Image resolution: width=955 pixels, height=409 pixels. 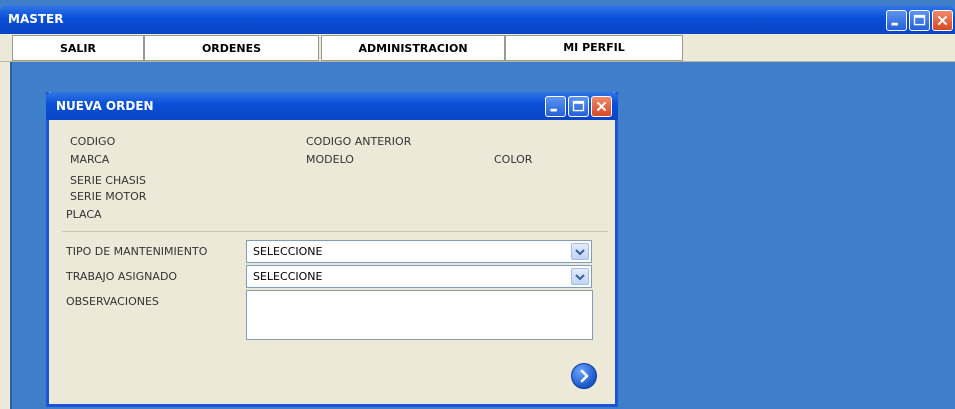 I want to click on next-button, so click(x=584, y=376).